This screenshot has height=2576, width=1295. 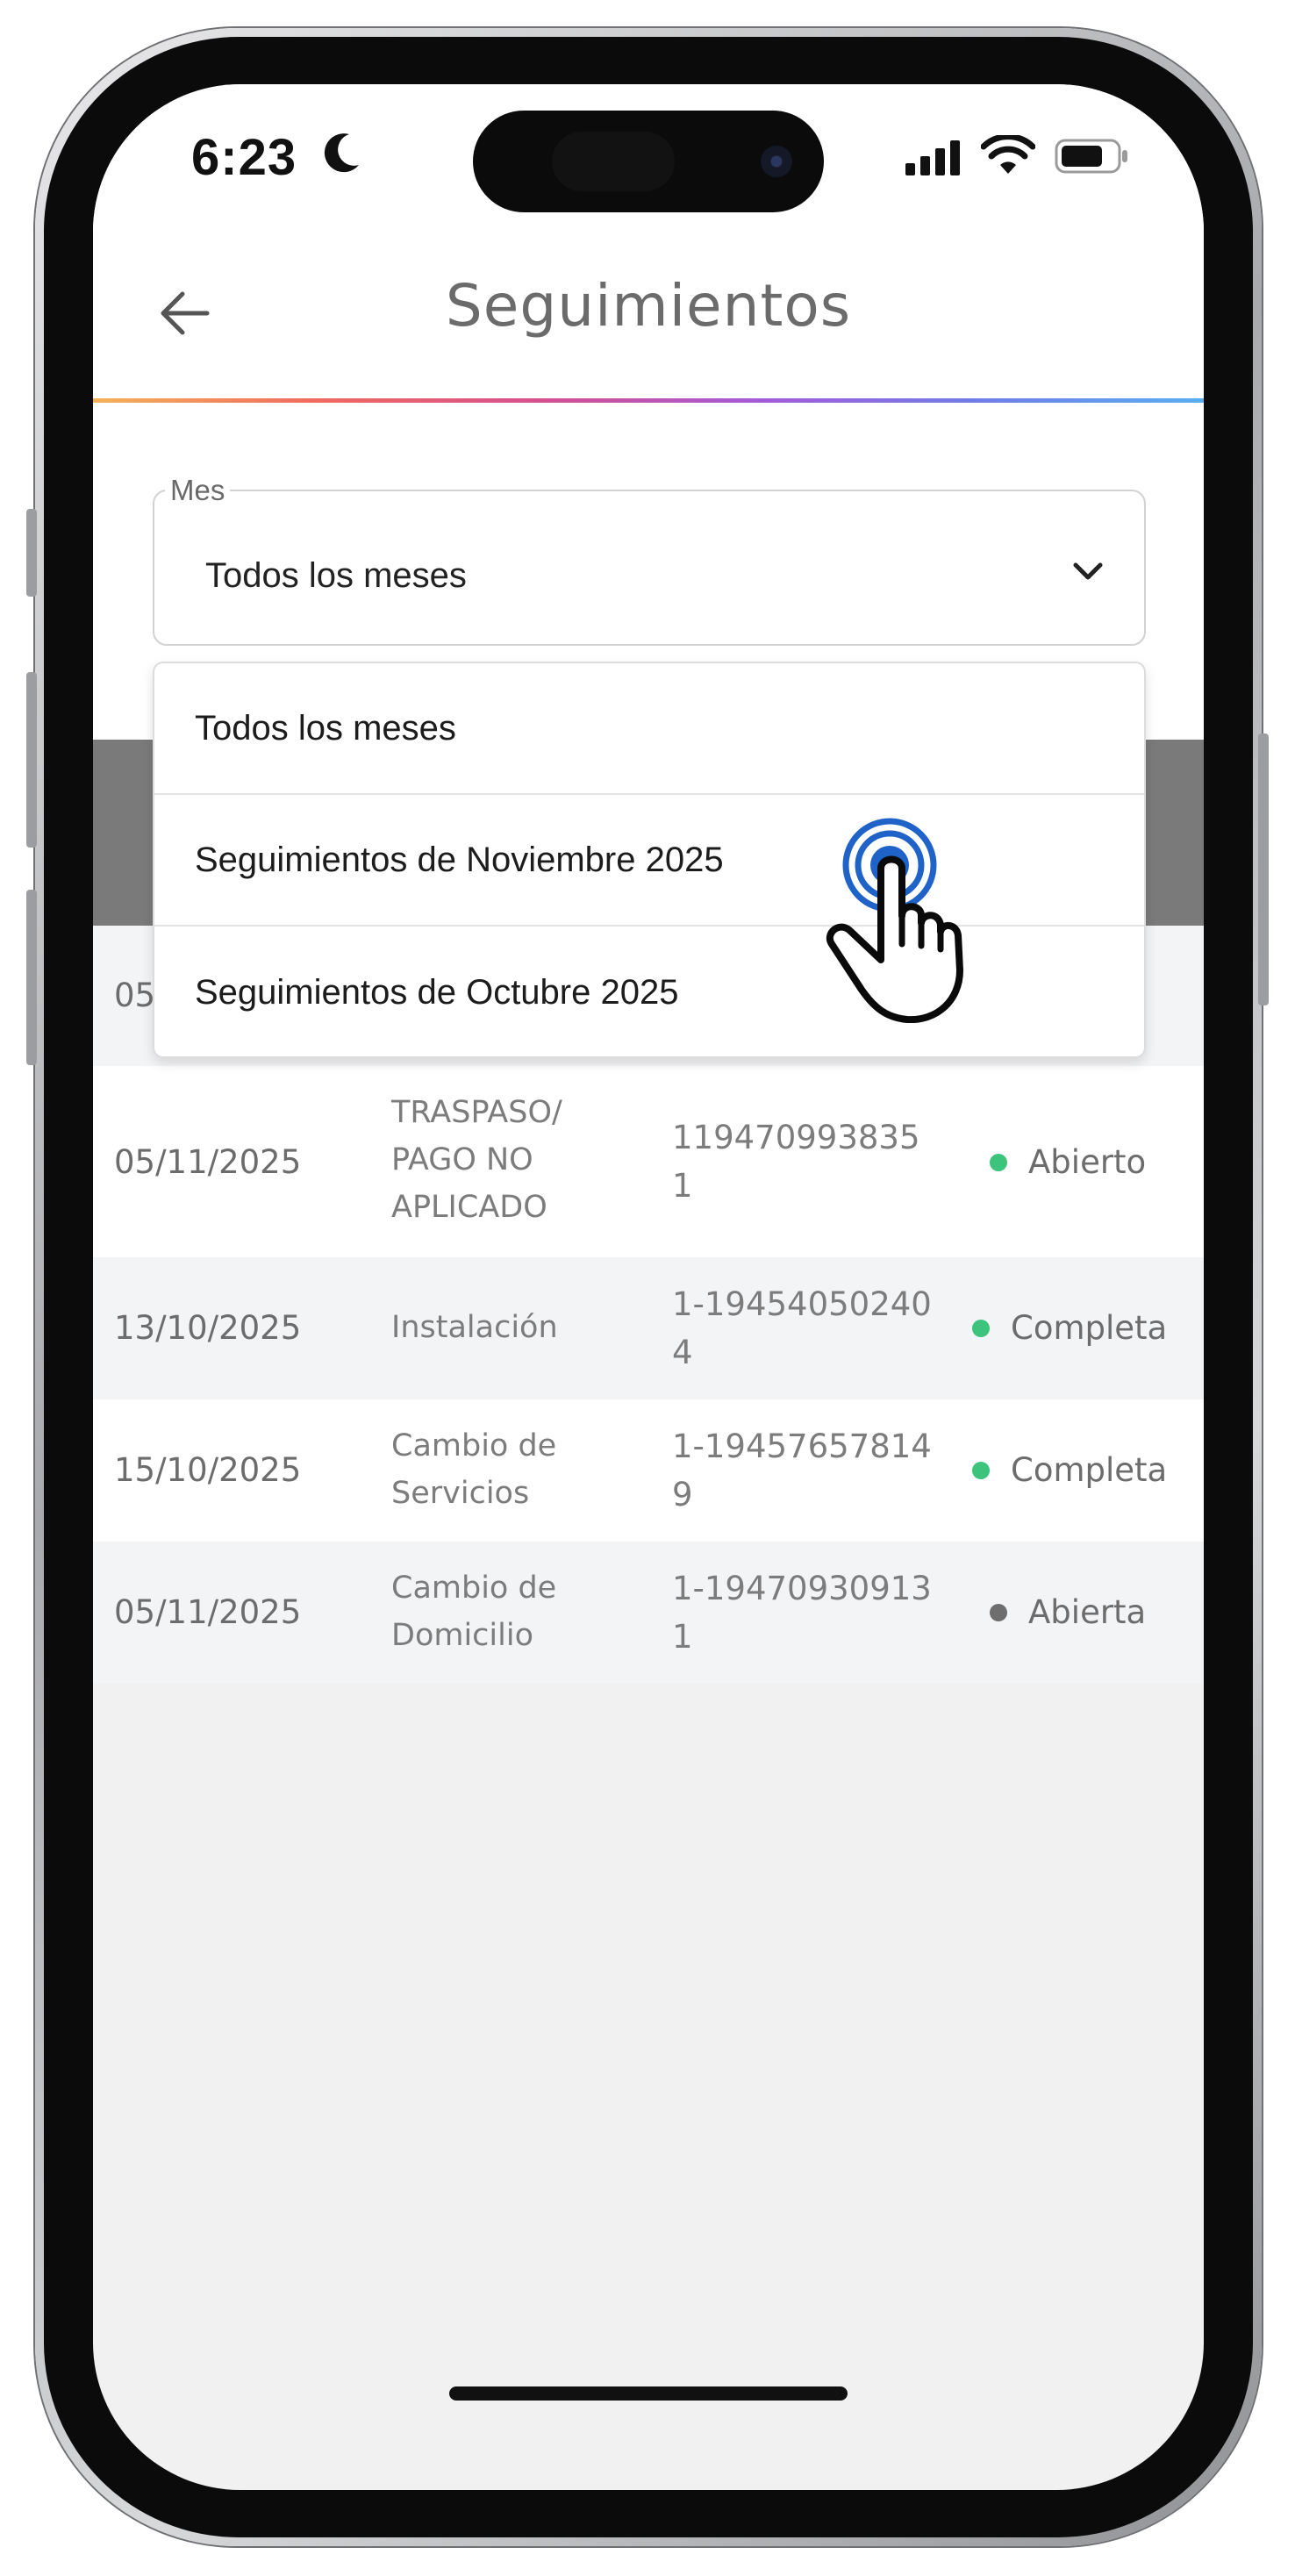 I want to click on dropdown-option-november-2025: Seguimientos de Noviembre 2025, so click(x=649, y=861).